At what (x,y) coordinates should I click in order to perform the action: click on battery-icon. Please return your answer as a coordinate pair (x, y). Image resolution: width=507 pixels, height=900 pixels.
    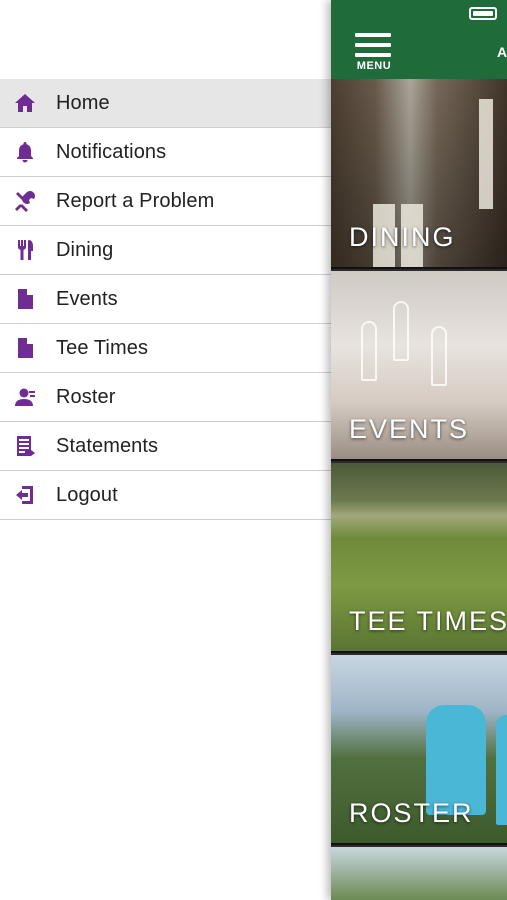
    Looking at the image, I should click on (483, 13).